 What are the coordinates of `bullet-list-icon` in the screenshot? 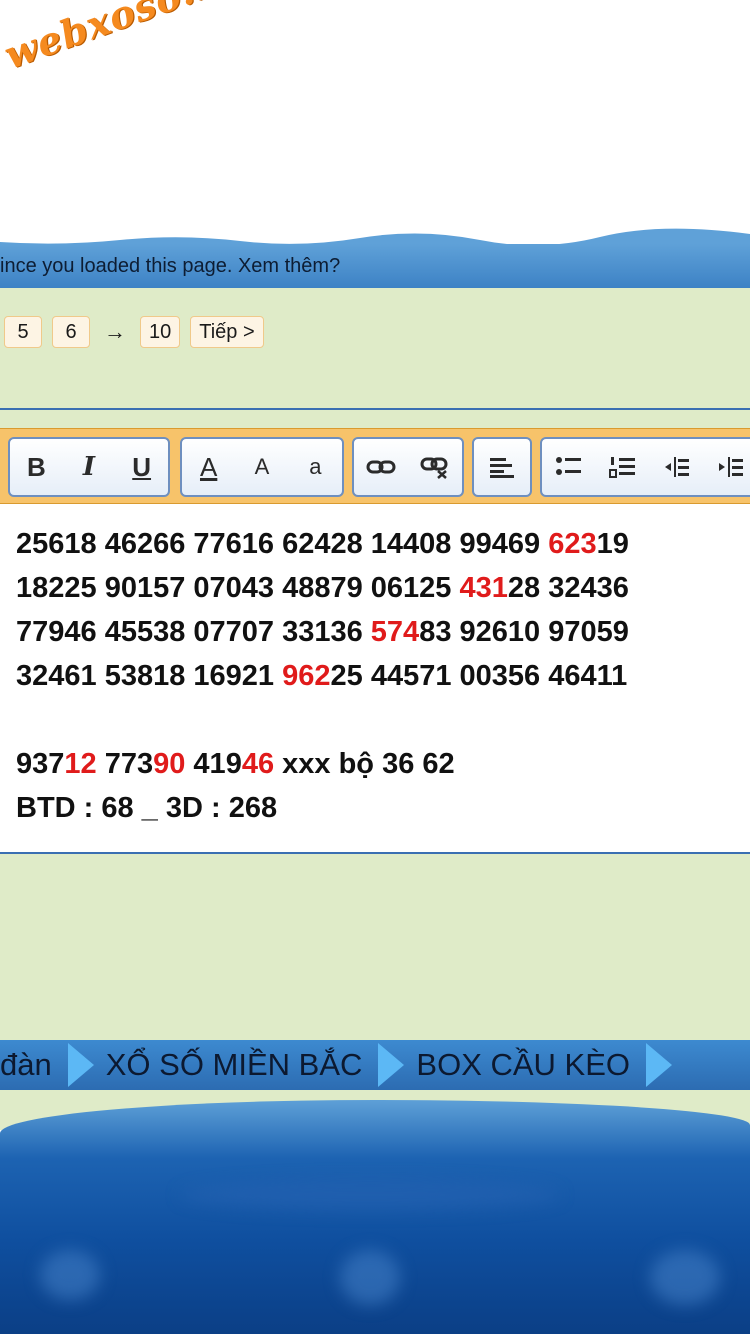 It's located at (569, 467).